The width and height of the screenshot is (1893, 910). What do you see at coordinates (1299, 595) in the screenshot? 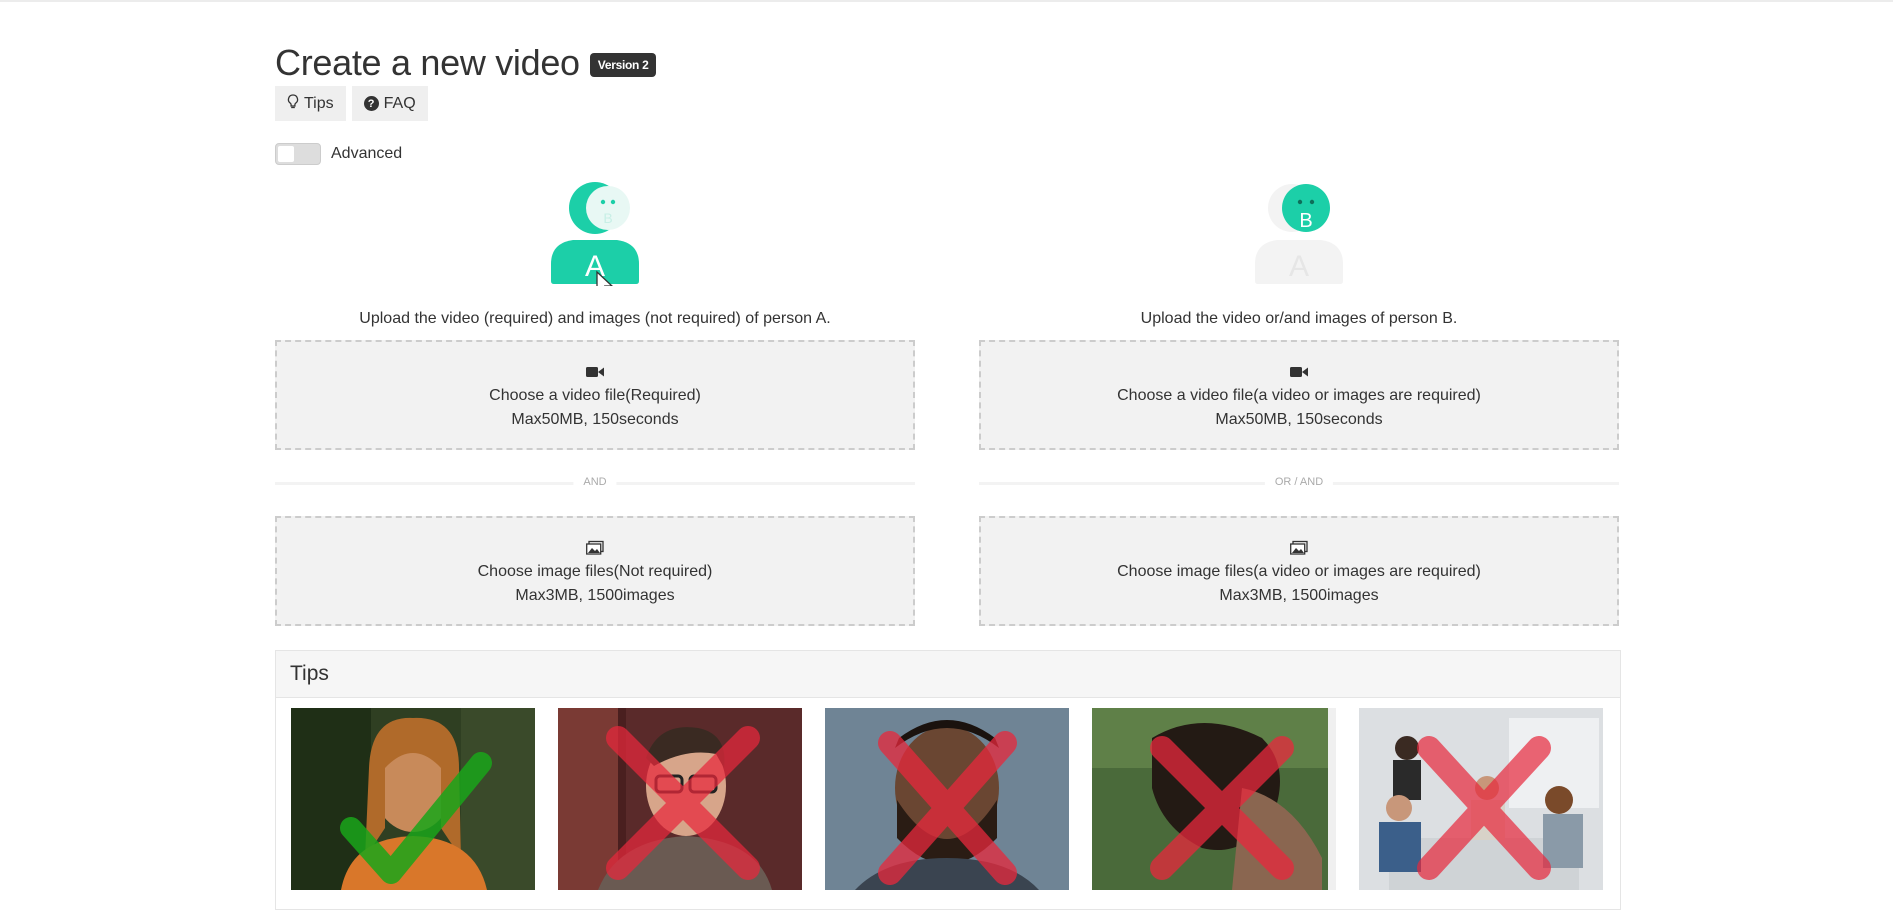
I see `person-b-image-limits: Max3MB, 1500images` at bounding box center [1299, 595].